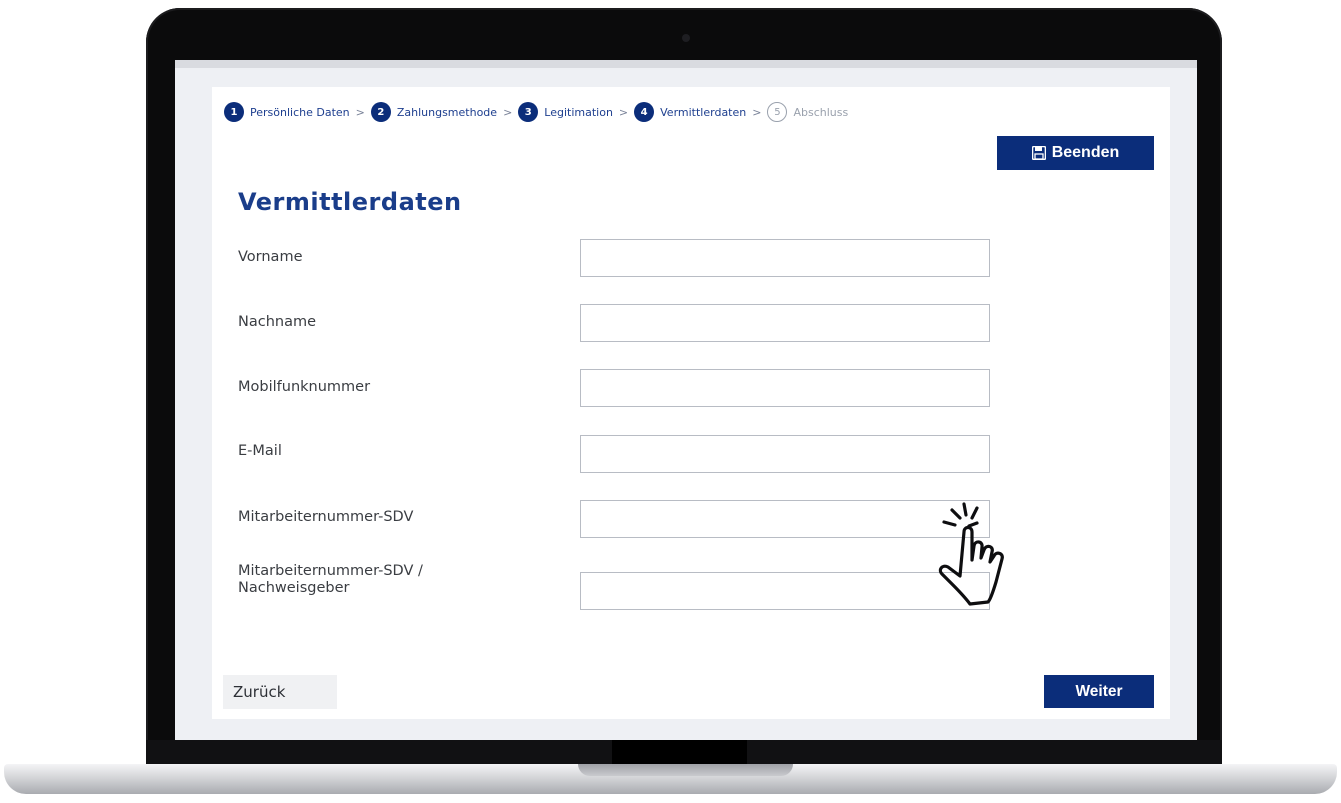 The width and height of the screenshot is (1341, 803). Describe the element at coordinates (686, 64) in the screenshot. I see `browser-topbar` at that location.